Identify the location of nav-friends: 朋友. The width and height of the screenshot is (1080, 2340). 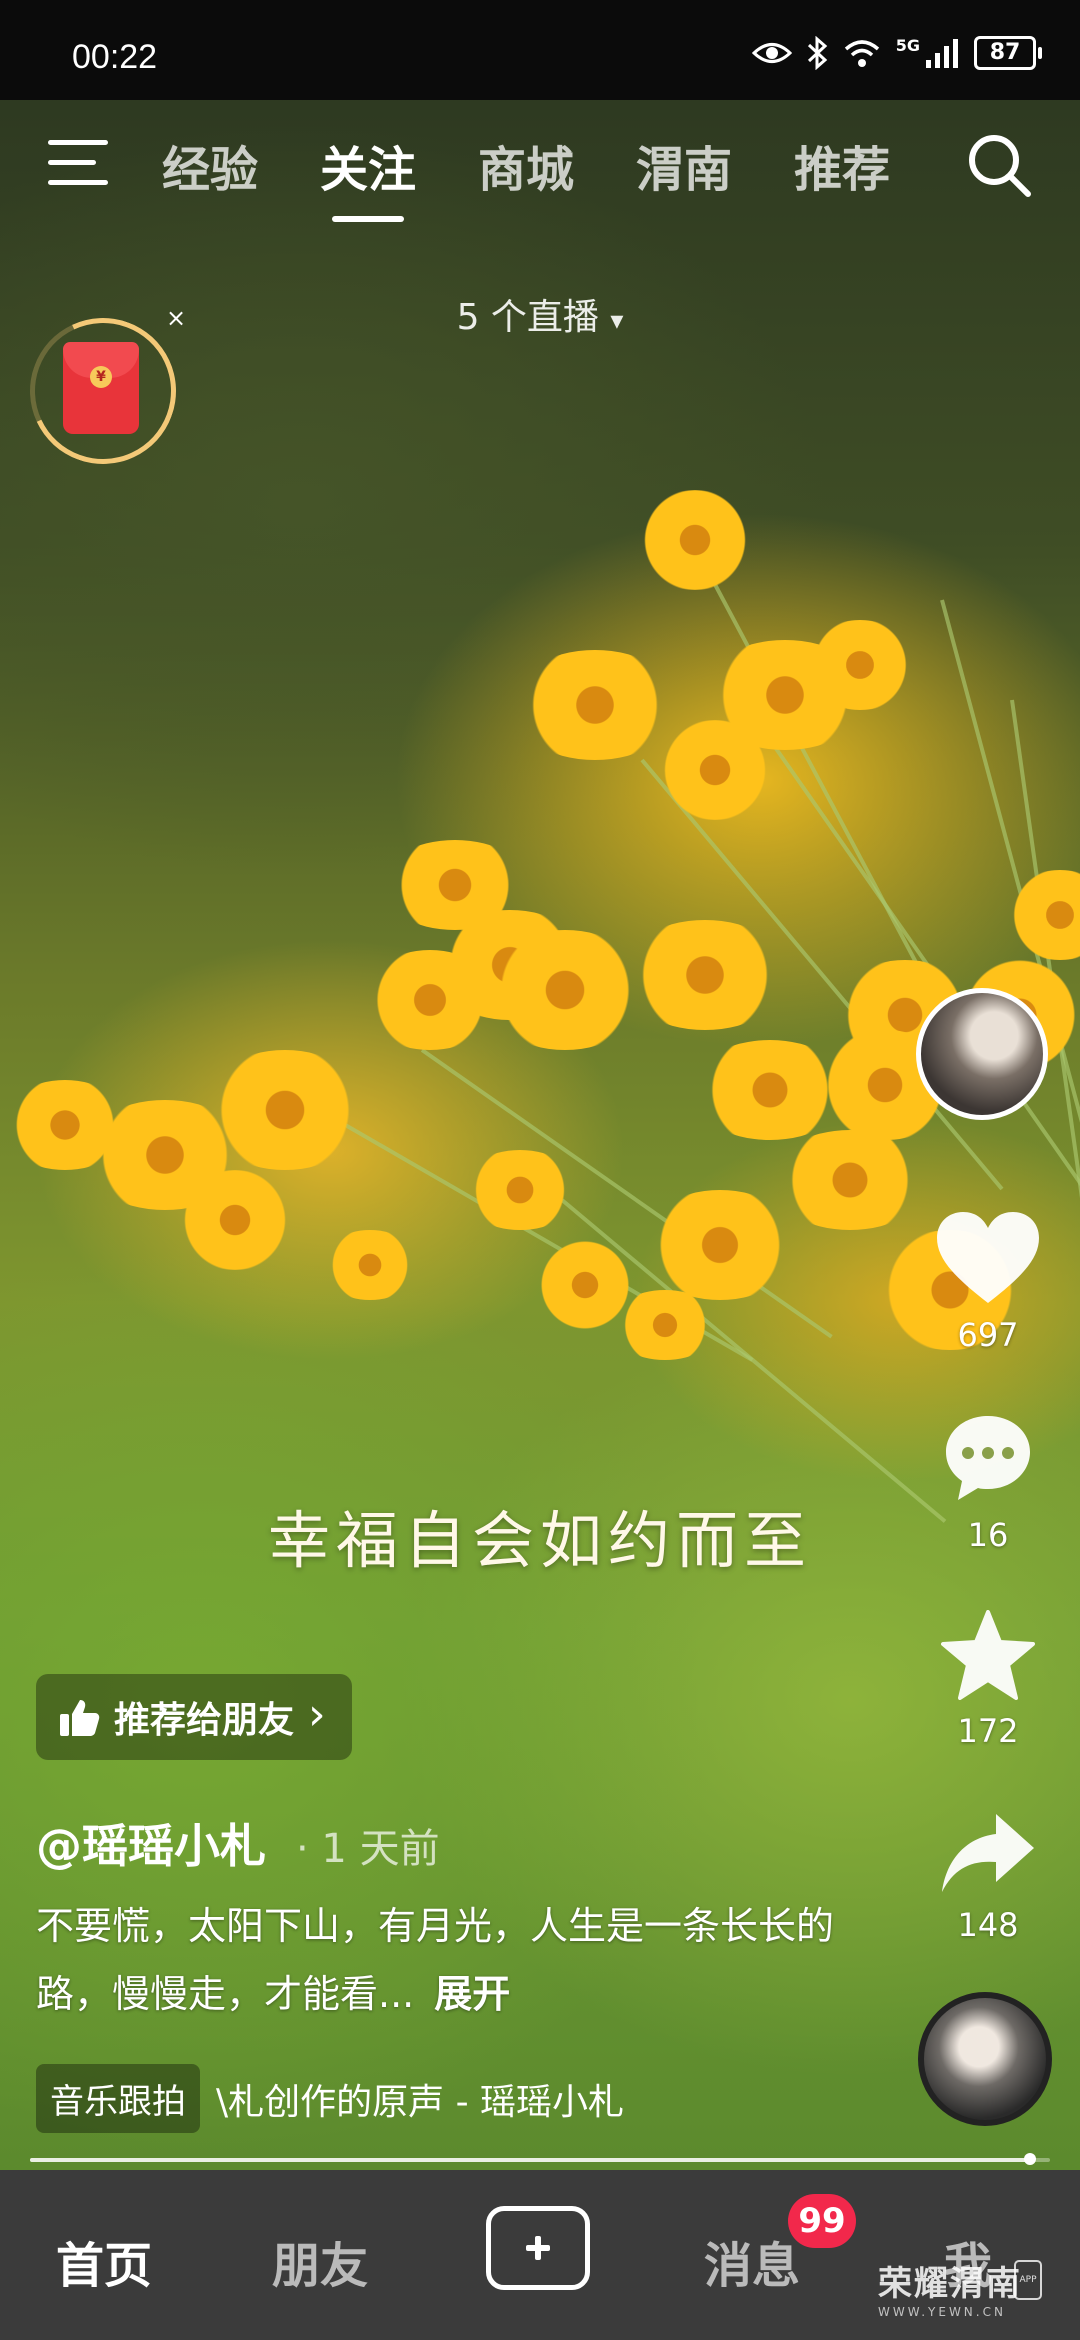
(320, 2261).